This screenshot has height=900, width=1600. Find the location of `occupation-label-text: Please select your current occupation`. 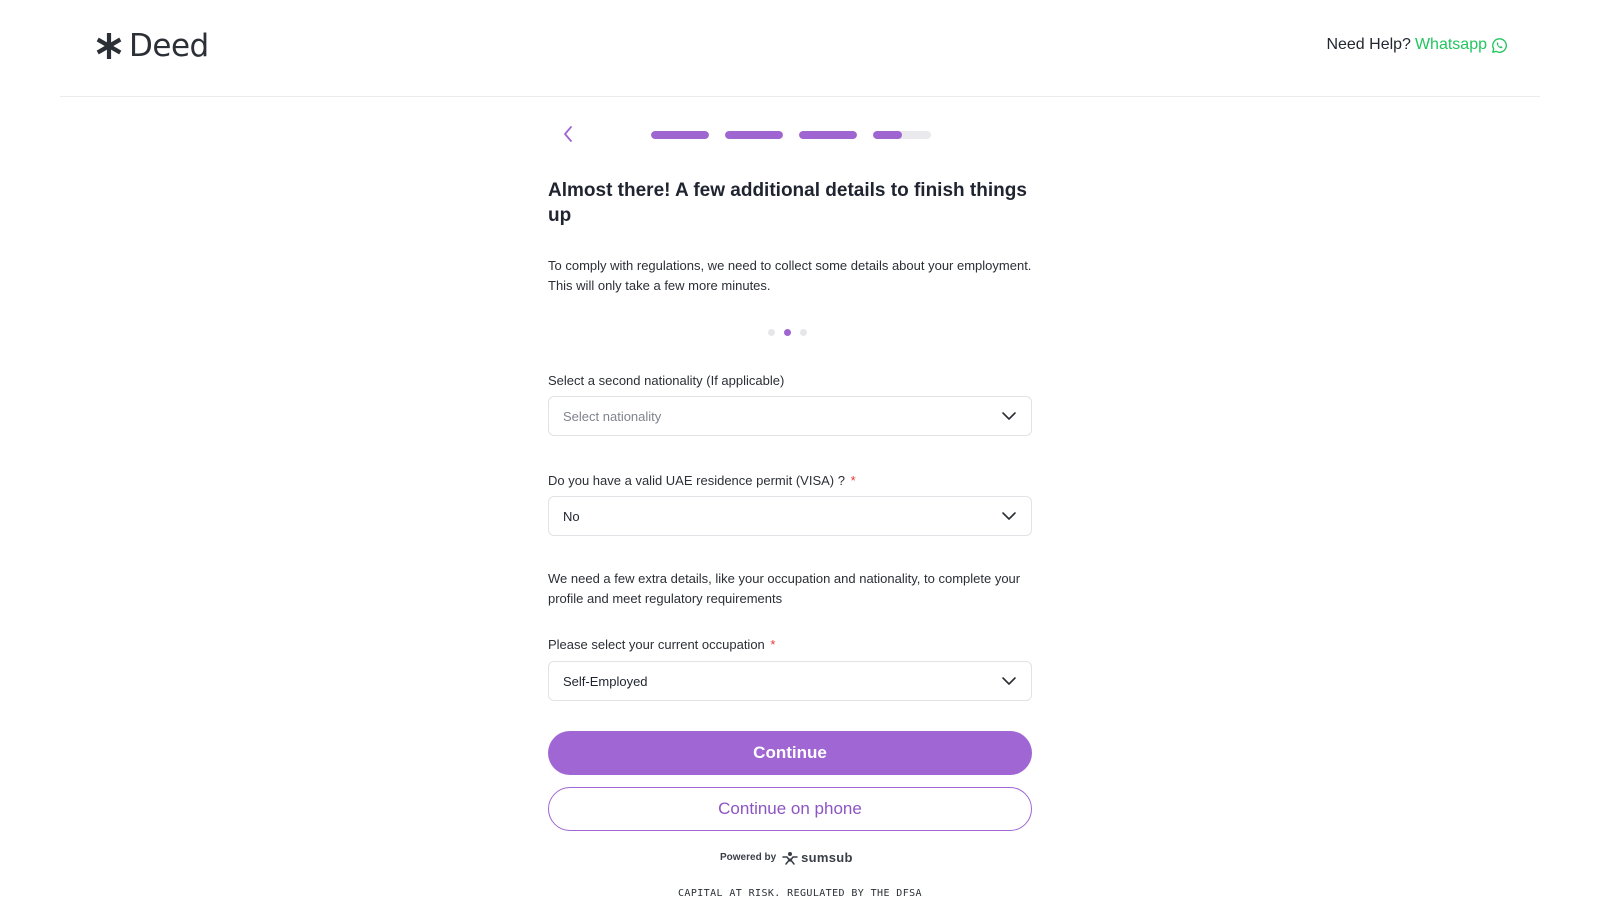

occupation-label-text: Please select your current occupation is located at coordinates (656, 644).